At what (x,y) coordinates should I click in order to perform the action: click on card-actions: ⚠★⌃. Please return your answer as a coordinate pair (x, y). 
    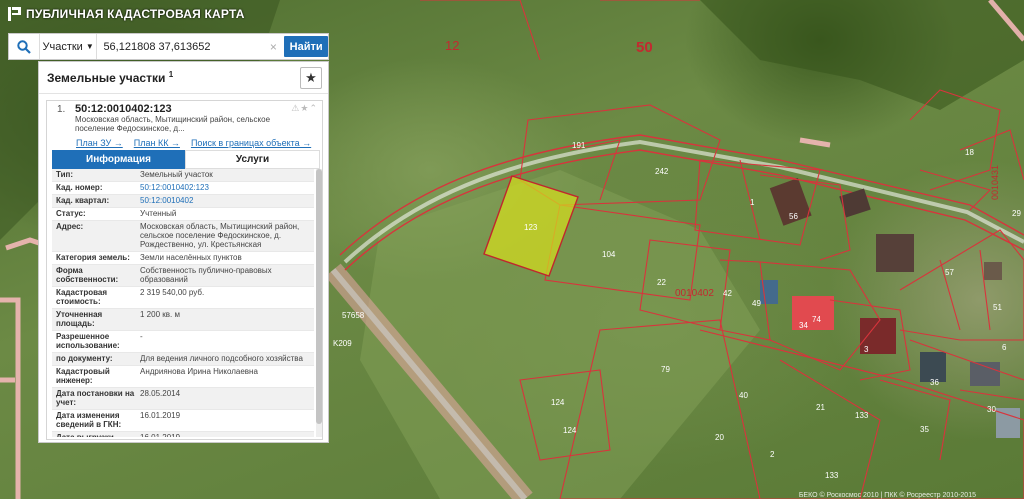
    Looking at the image, I should click on (304, 108).